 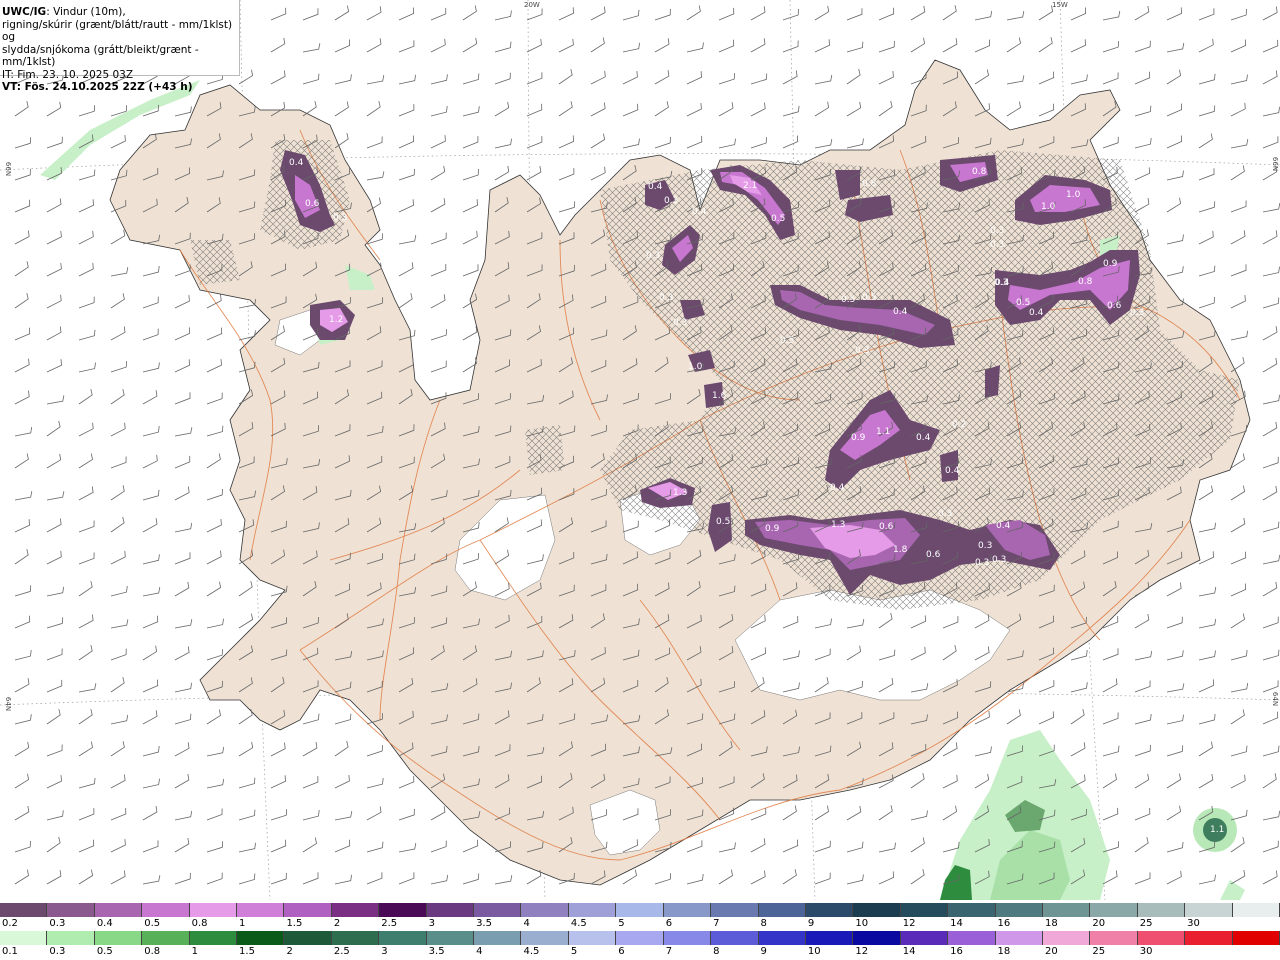 I want to click on snow-legend-label: 2.5, so click(x=389, y=923).